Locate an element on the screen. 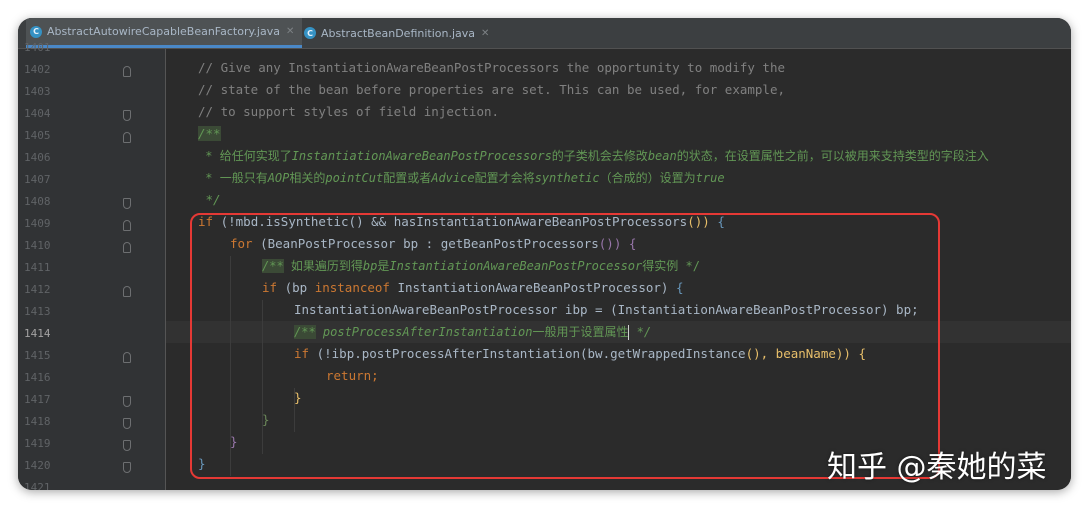 This screenshot has width=1089, height=508. line-number: 1404 is located at coordinates (37, 113).